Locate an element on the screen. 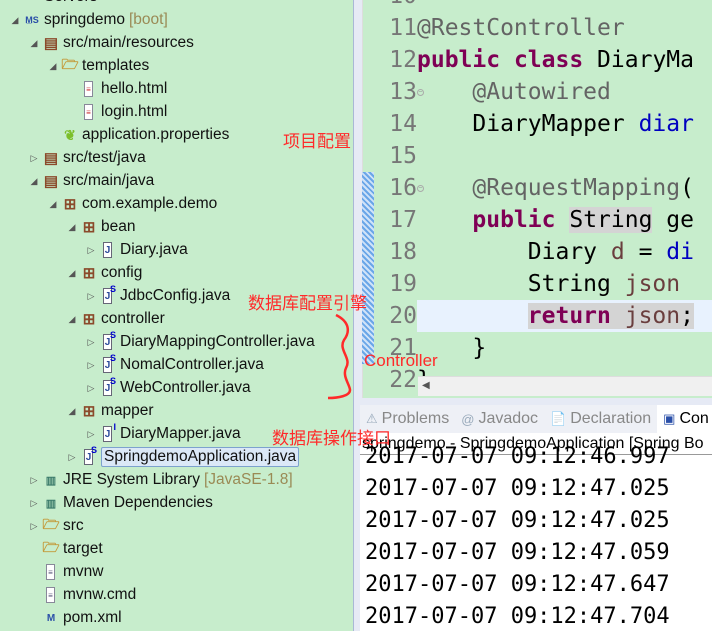 This screenshot has width=712, height=631. tree-item-label: pom.xml is located at coordinates (92, 617).